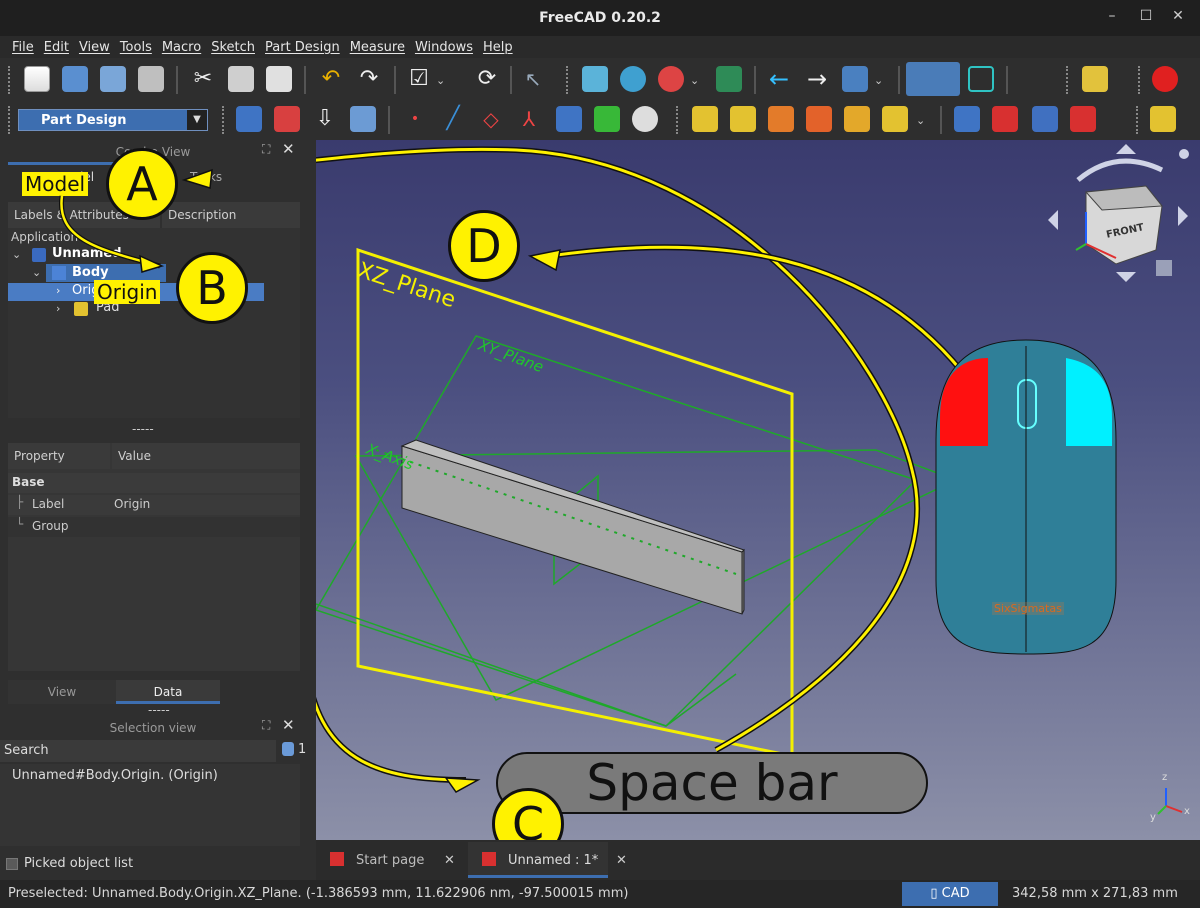 The image size is (1200, 908). What do you see at coordinates (553, 861) in the screenshot?
I see `tab-unnamed: Unnamed : 1*` at bounding box center [553, 861].